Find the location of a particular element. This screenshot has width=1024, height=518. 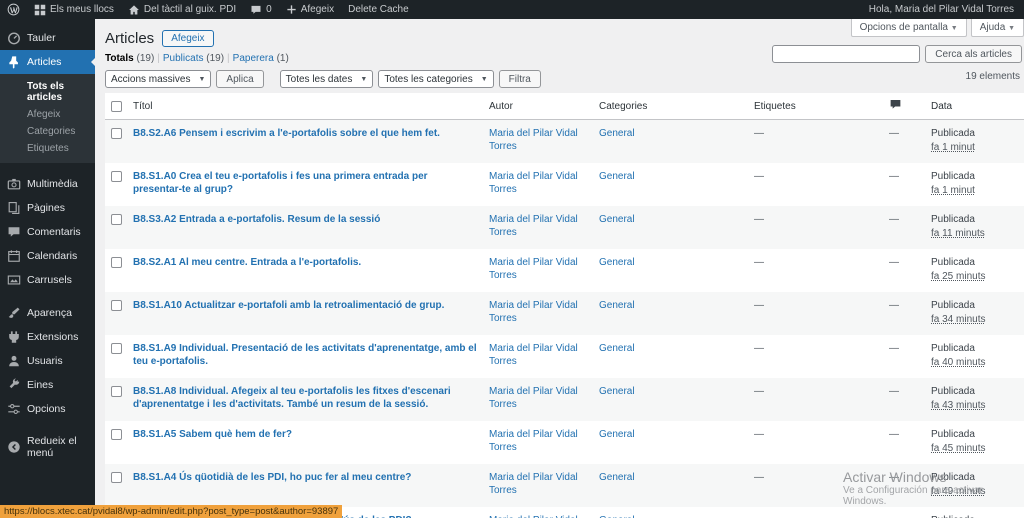

view-filter-publicats: Publicats (19) is located at coordinates (193, 58).